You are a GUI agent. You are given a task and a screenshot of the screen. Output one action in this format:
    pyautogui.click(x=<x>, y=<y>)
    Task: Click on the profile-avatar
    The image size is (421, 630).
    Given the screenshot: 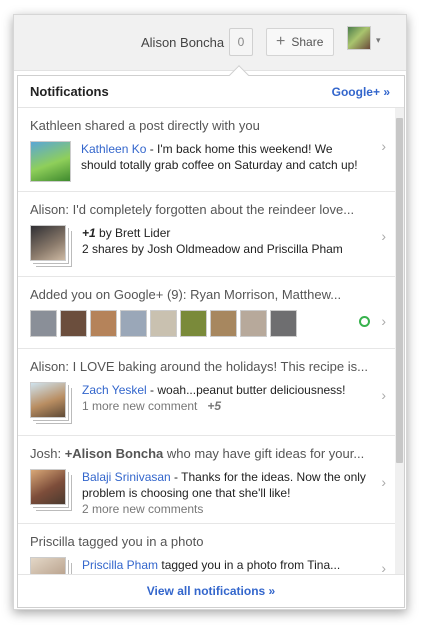 What is the action you would take?
    pyautogui.click(x=359, y=38)
    